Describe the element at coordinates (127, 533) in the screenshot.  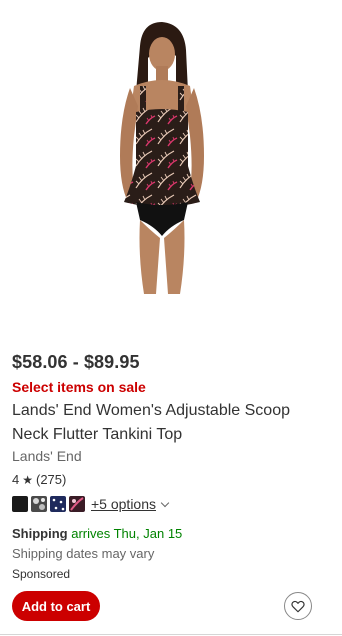
I see `shipping-arrival: arrives Thu, Jan 15` at that location.